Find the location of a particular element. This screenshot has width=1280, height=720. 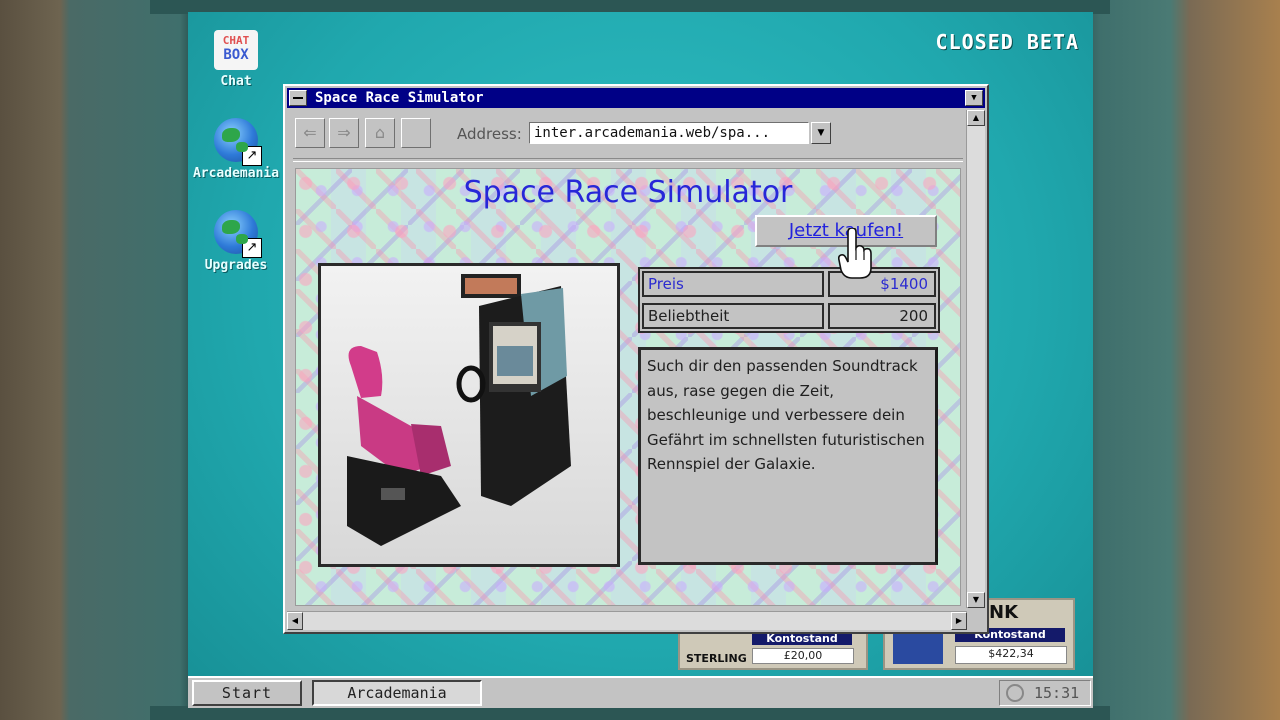

scroll-up-button: ▲ is located at coordinates (976, 118).